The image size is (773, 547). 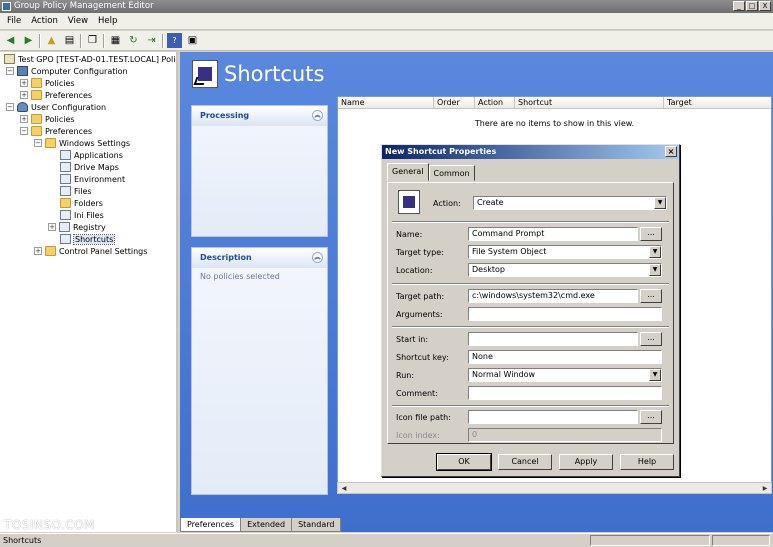 What do you see at coordinates (151, 40) in the screenshot?
I see `export-icon: ⇥` at bounding box center [151, 40].